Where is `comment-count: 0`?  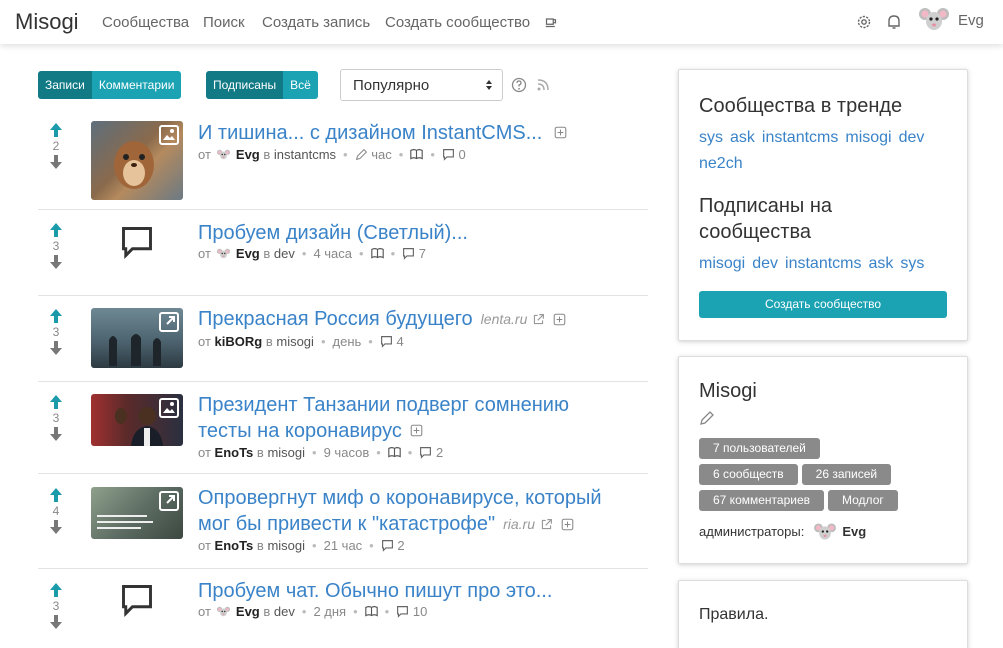 comment-count: 0 is located at coordinates (462, 154).